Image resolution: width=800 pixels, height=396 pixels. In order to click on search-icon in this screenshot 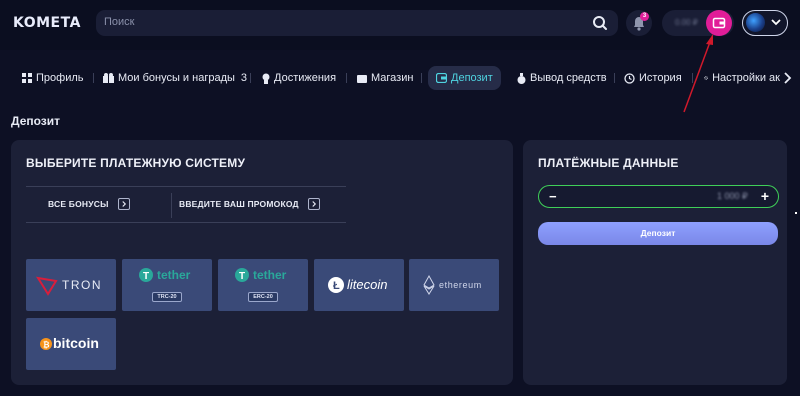, I will do `click(600, 23)`.